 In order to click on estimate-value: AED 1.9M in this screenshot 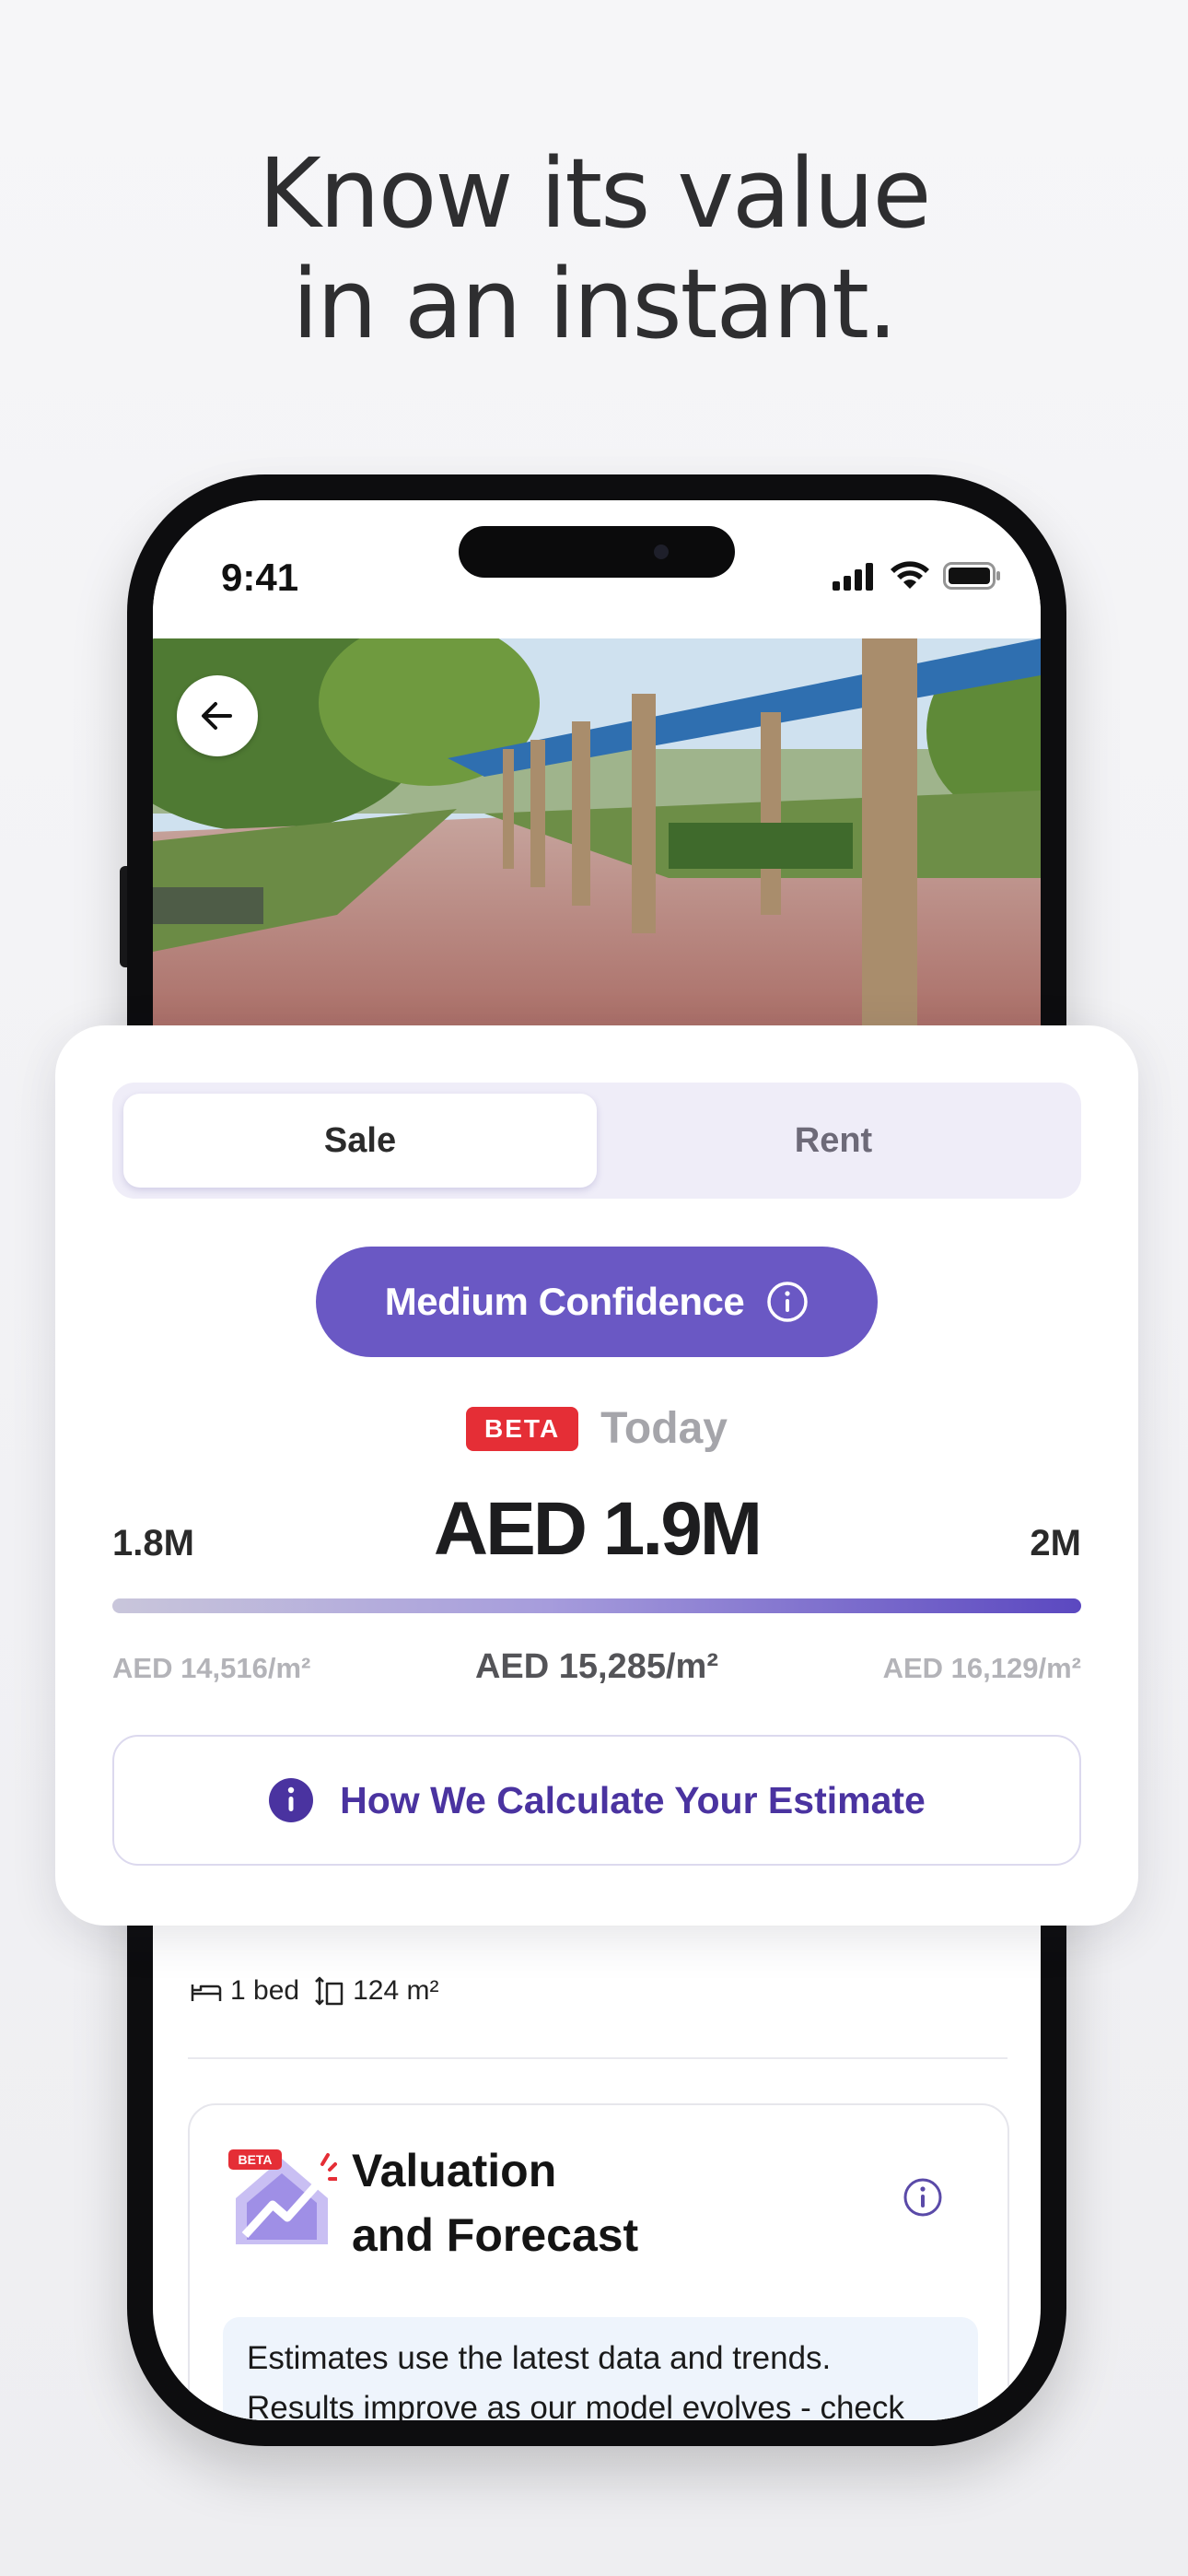, I will do `click(598, 1529)`.